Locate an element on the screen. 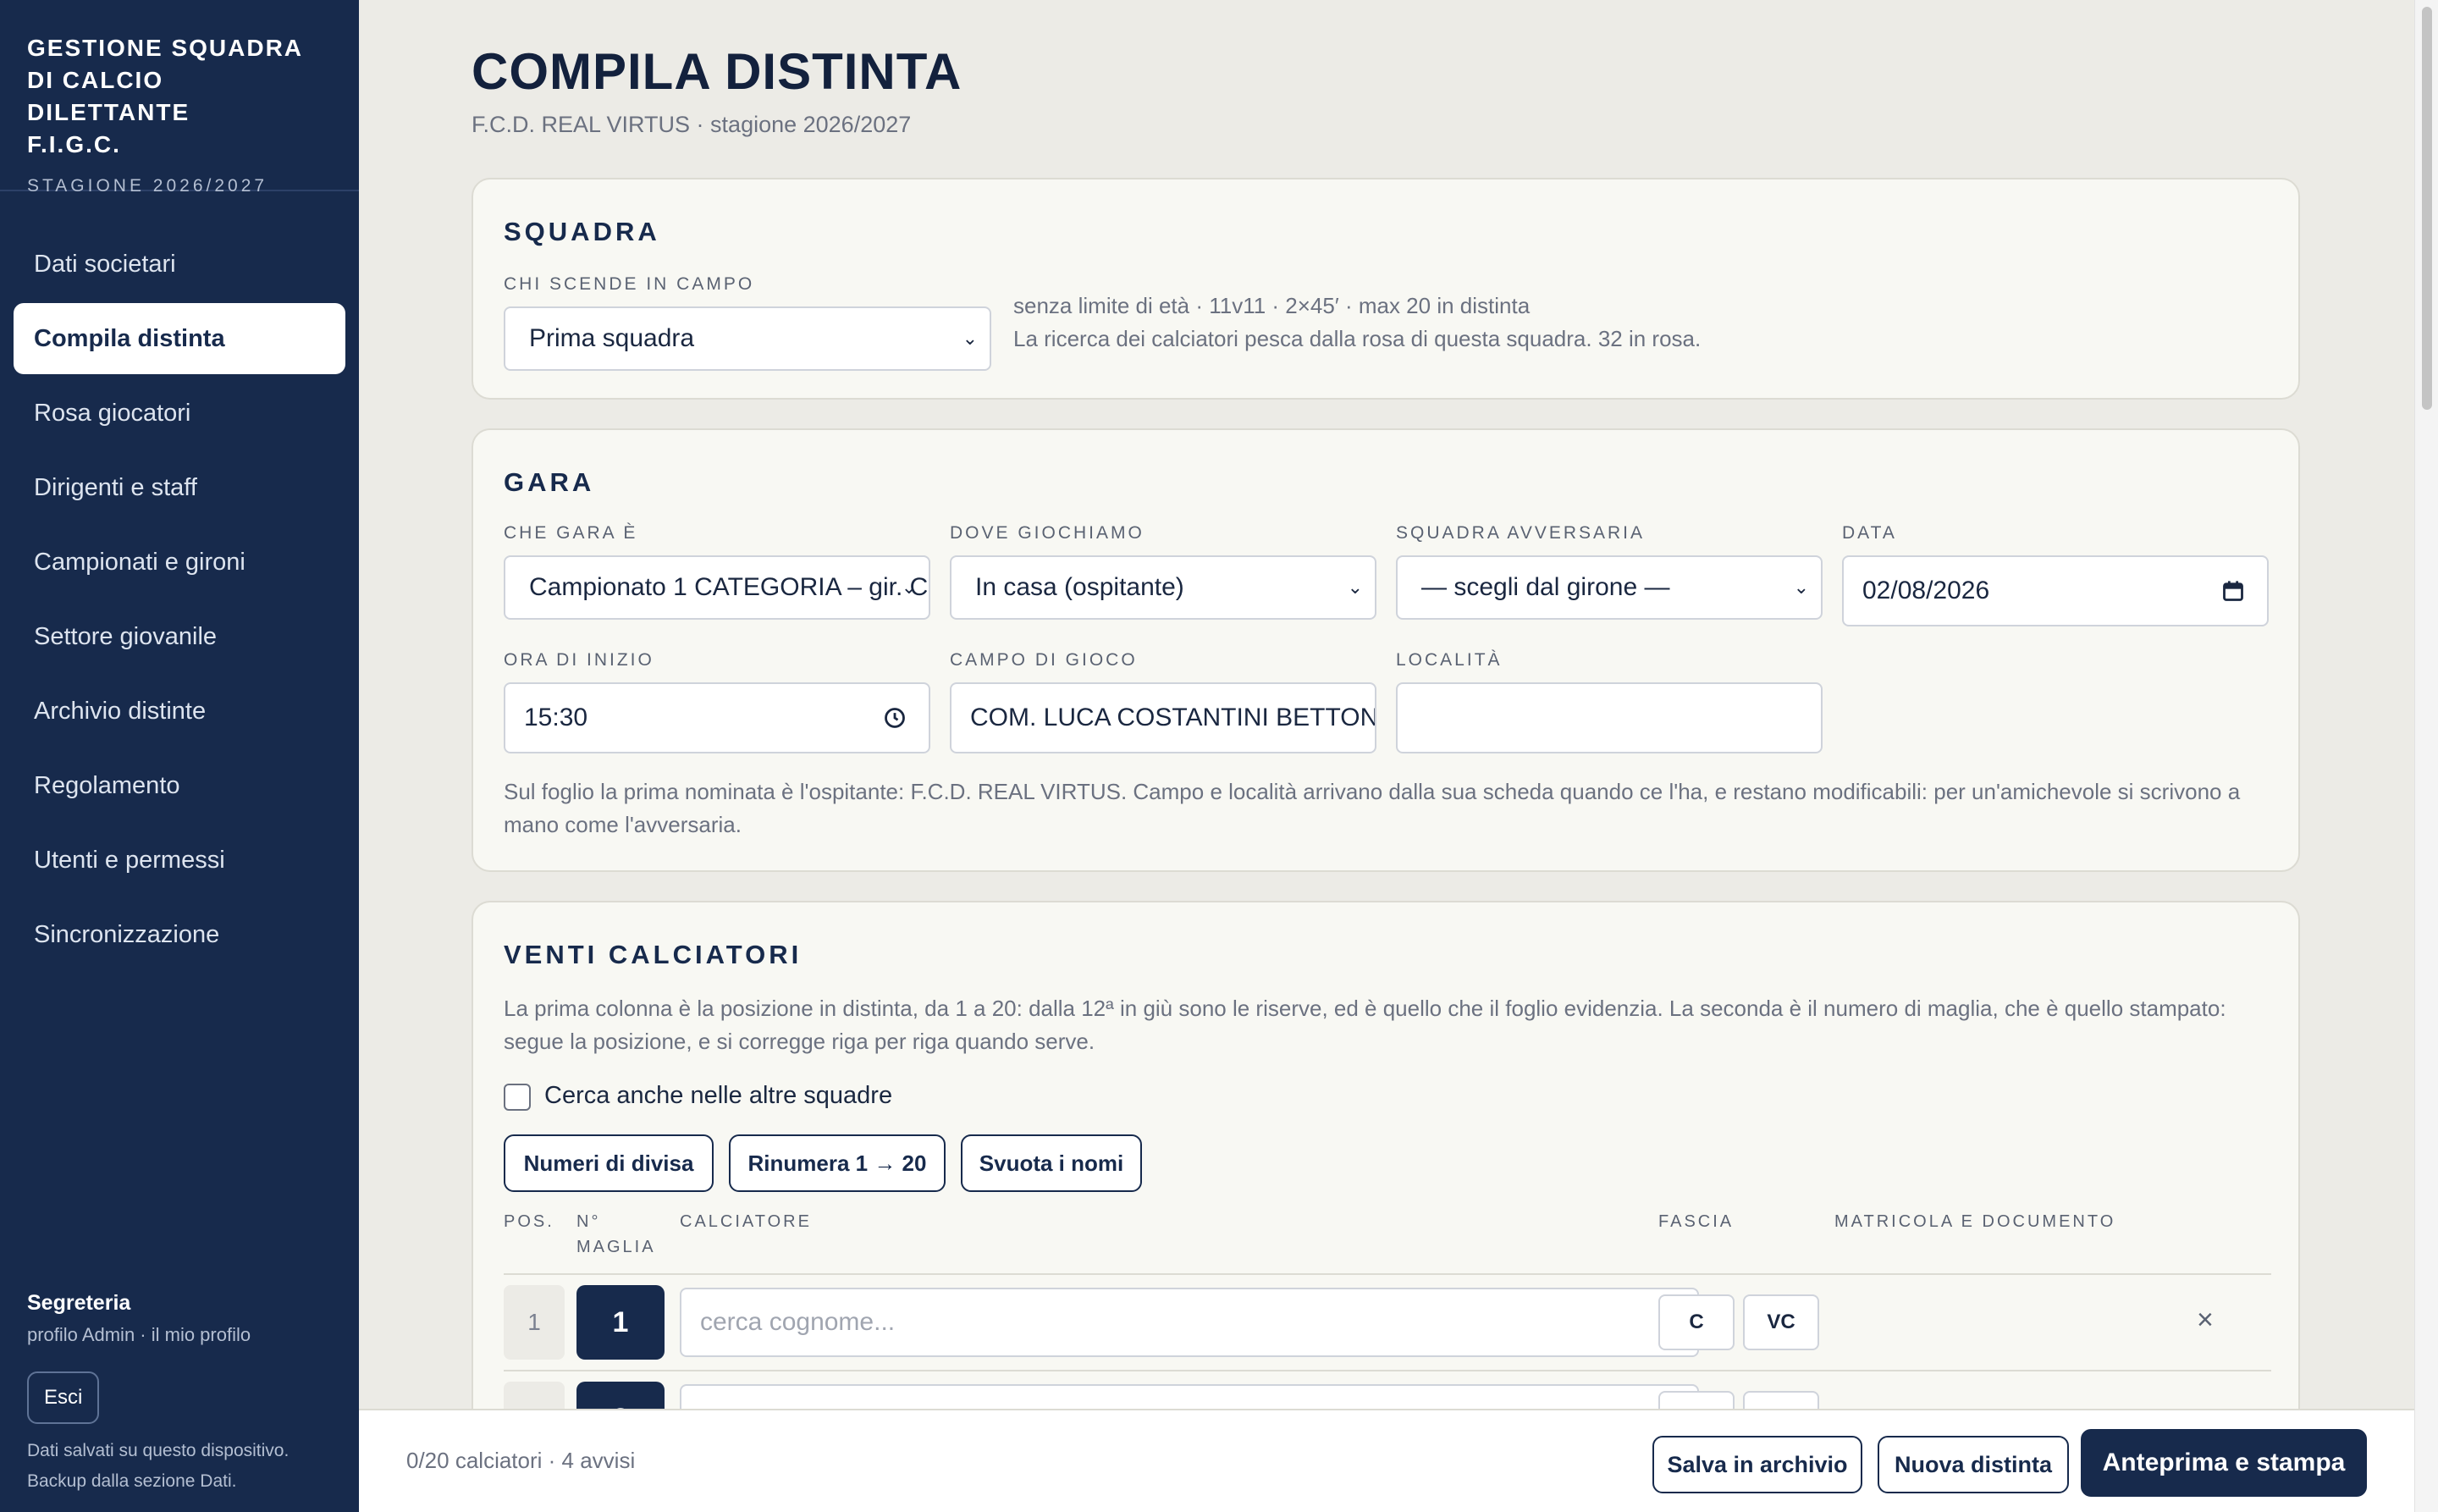 The width and height of the screenshot is (2438, 1512). numeri-divisa-button: Numeri di divisa is located at coordinates (609, 1163).